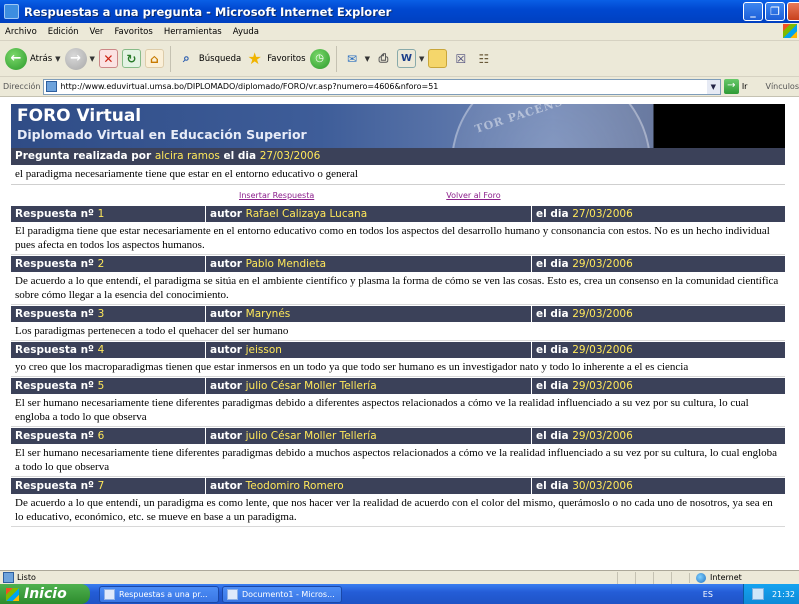 This screenshot has width=799, height=604. I want to click on response-number: 2, so click(101, 264).